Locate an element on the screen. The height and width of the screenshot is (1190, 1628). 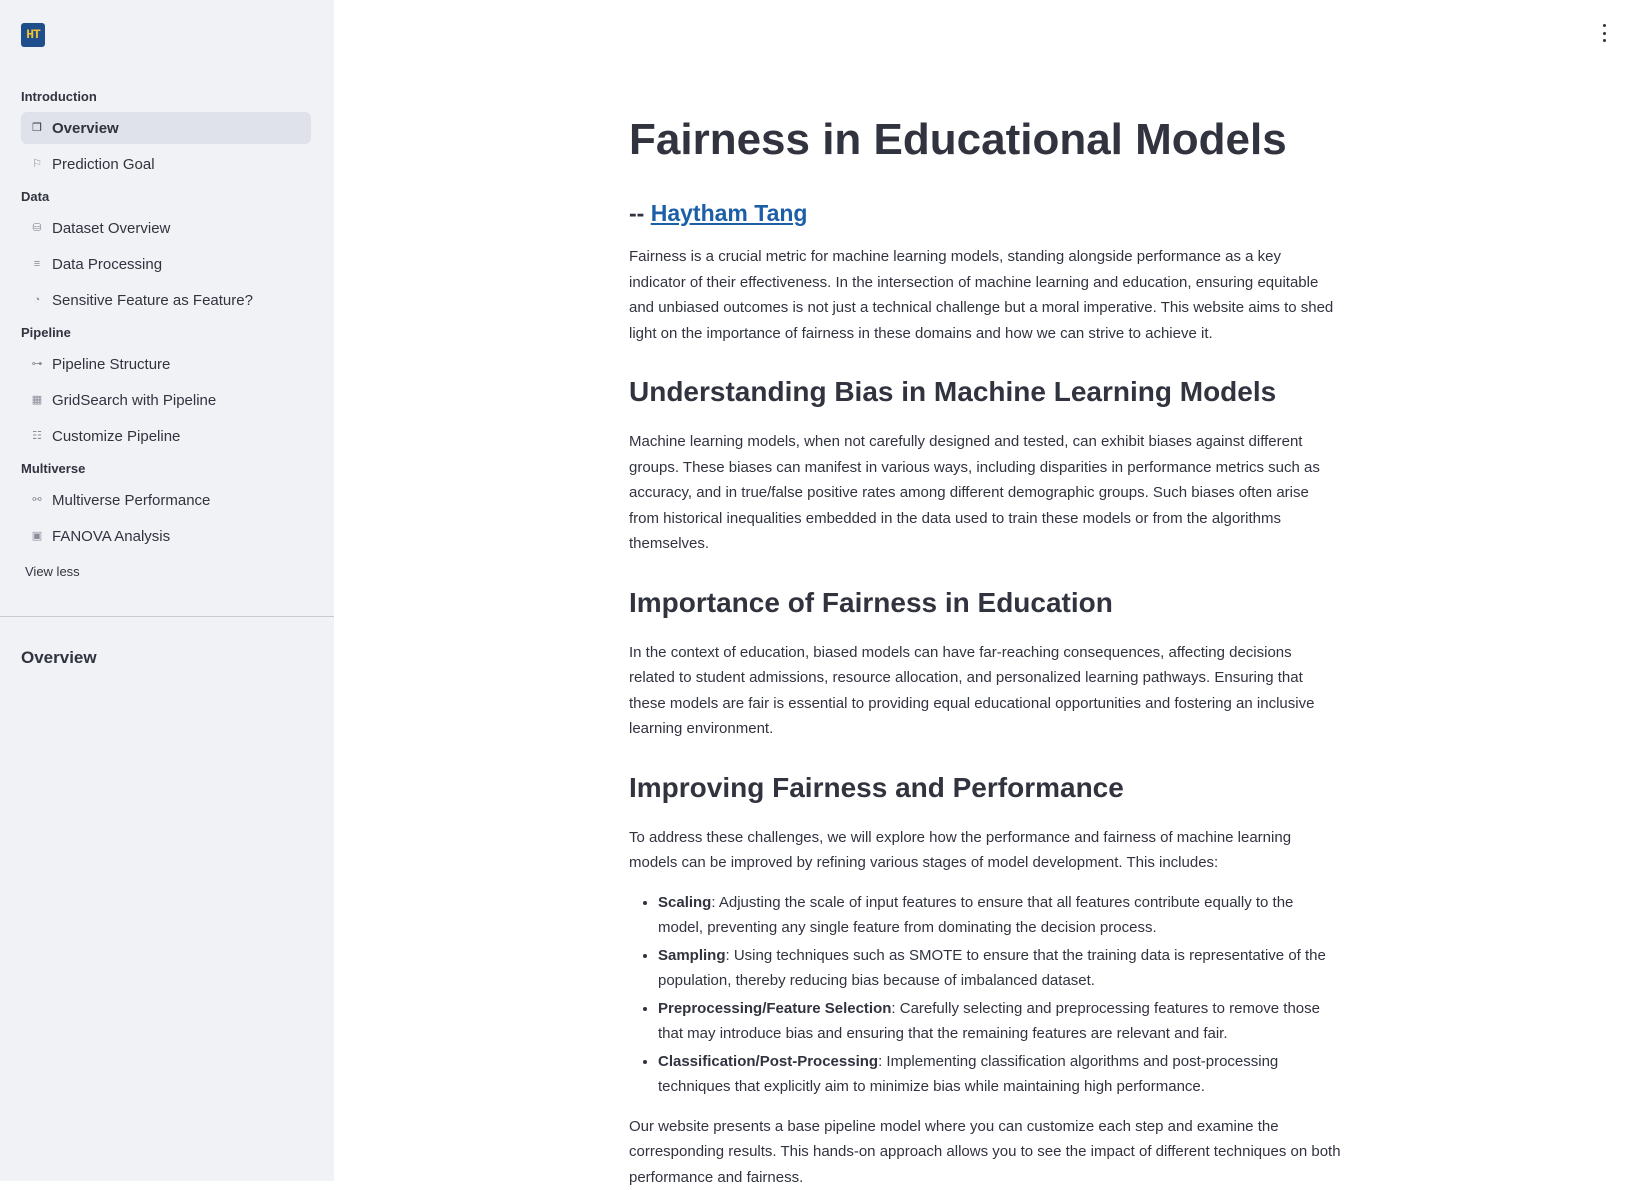
sidebar-section-title: Introduction is located at coordinates (166, 97).